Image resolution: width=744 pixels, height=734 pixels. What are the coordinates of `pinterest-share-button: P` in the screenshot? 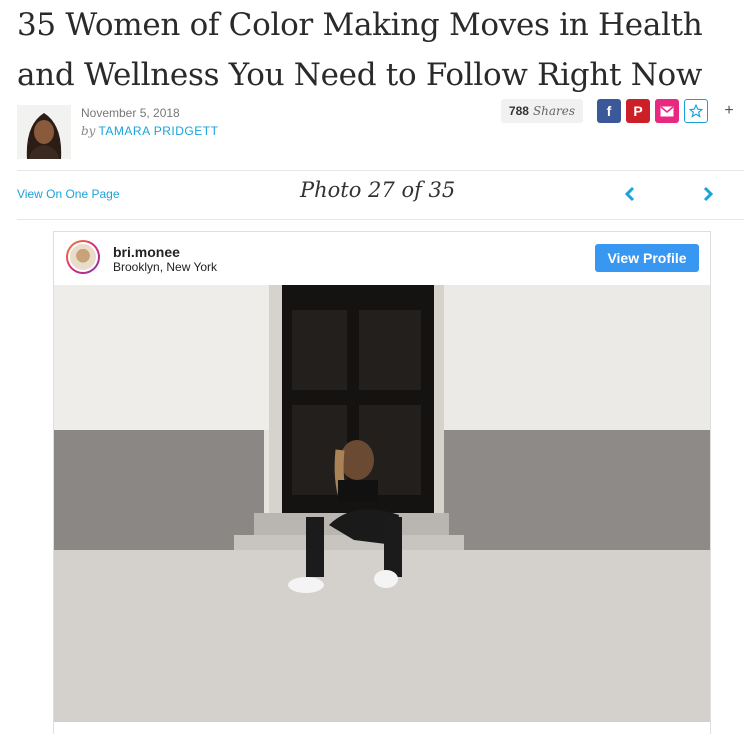 It's located at (638, 111).